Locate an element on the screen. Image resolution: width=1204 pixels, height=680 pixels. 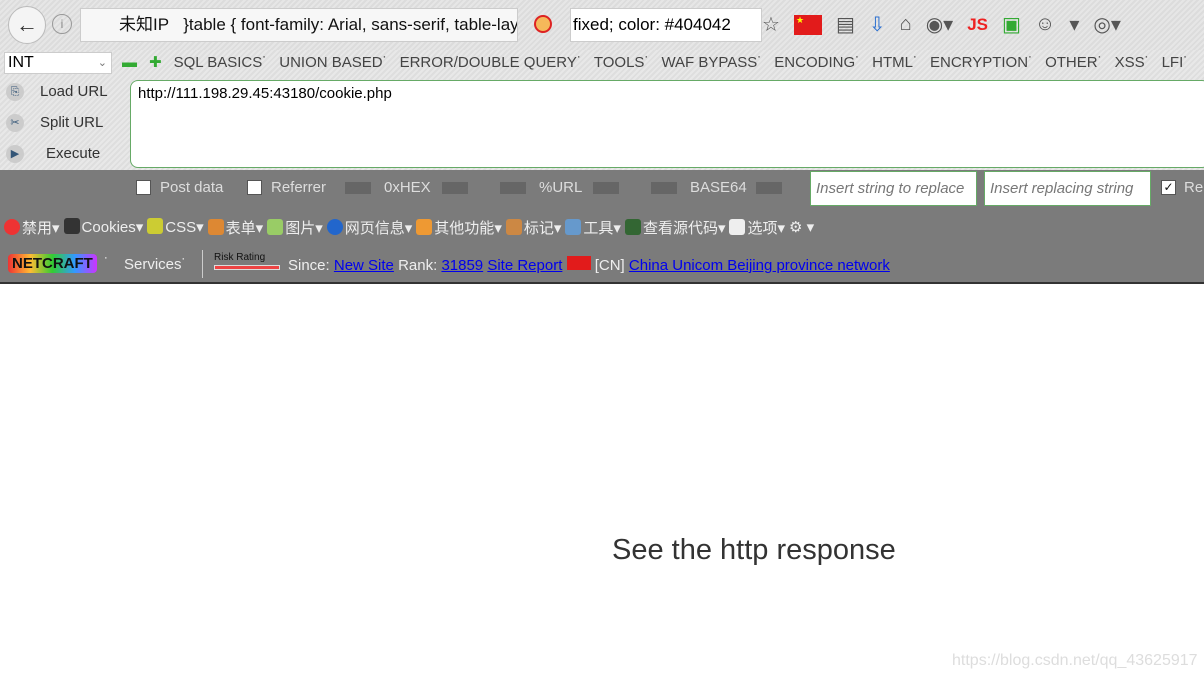
url-encode-button is located at coordinates (606, 188).